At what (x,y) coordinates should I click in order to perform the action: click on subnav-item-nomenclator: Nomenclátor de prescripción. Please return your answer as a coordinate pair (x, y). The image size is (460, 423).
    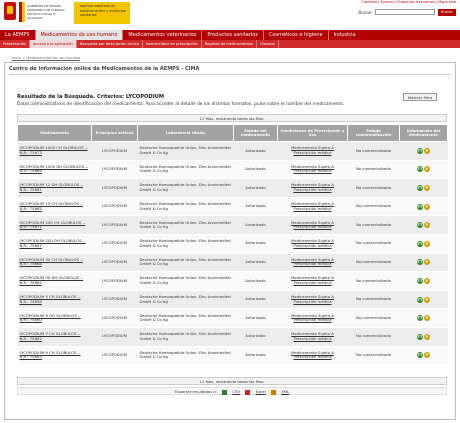
    Looking at the image, I should click on (172, 44).